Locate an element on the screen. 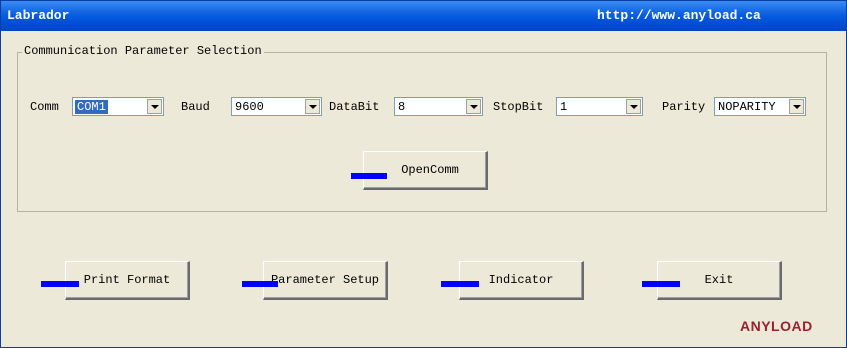 The image size is (847, 348). parameter-setup-button: Parameter Setup is located at coordinates (325, 280).